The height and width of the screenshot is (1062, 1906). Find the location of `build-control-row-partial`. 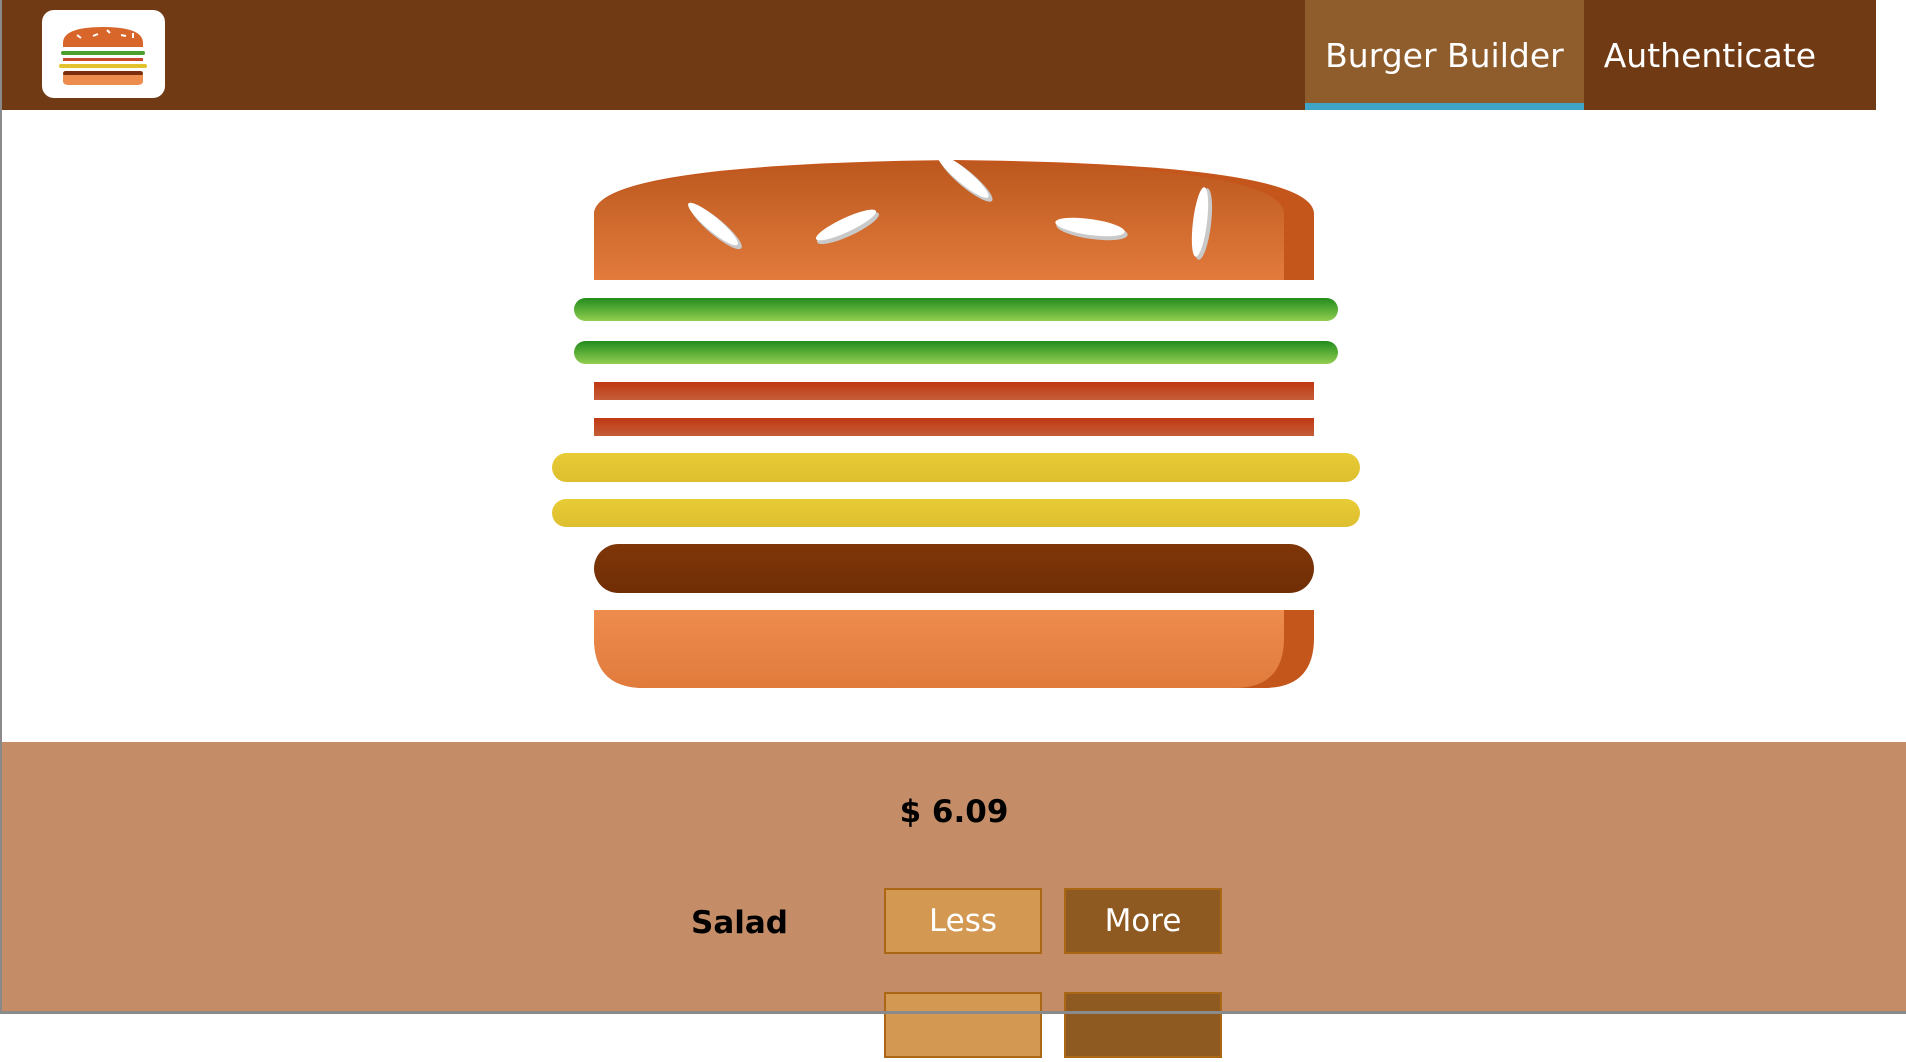

build-control-row-partial is located at coordinates (954, 1027).